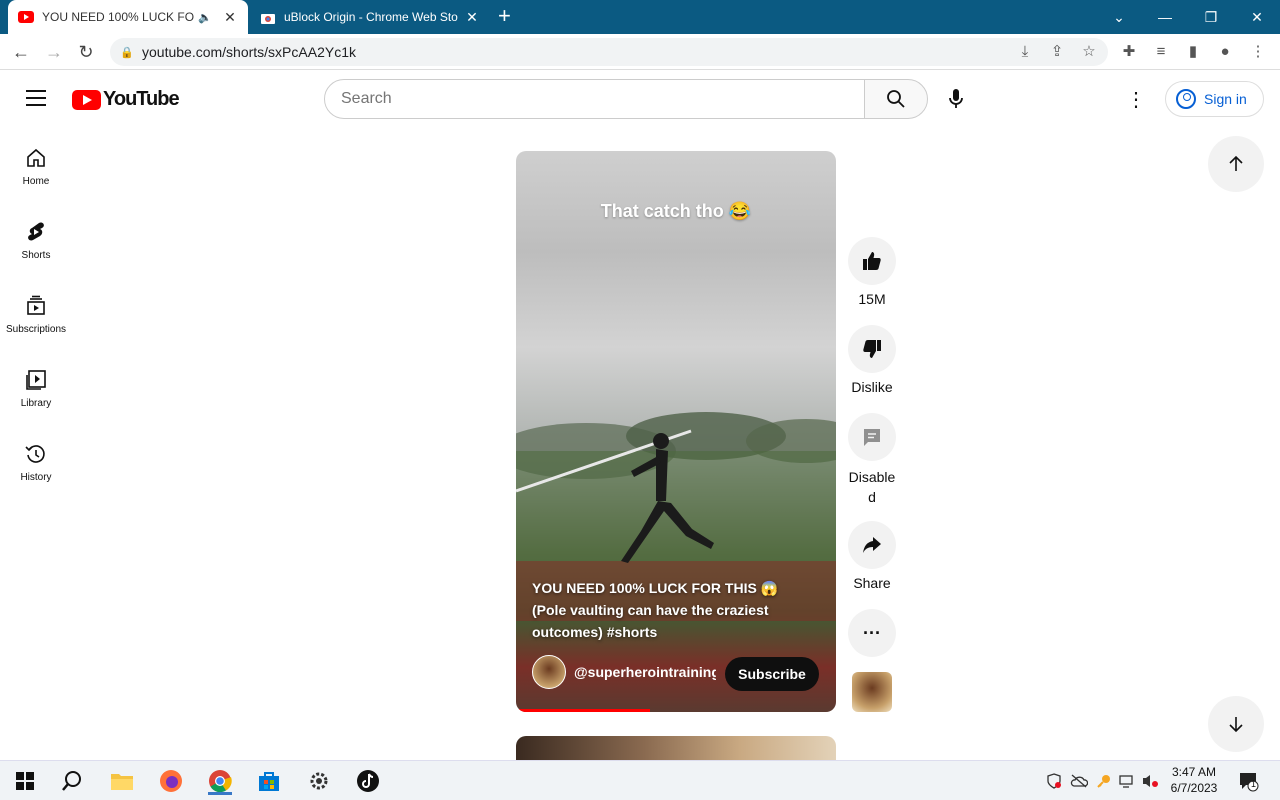  I want to click on settings-kebab-icon: ⋮, so click(1136, 99).